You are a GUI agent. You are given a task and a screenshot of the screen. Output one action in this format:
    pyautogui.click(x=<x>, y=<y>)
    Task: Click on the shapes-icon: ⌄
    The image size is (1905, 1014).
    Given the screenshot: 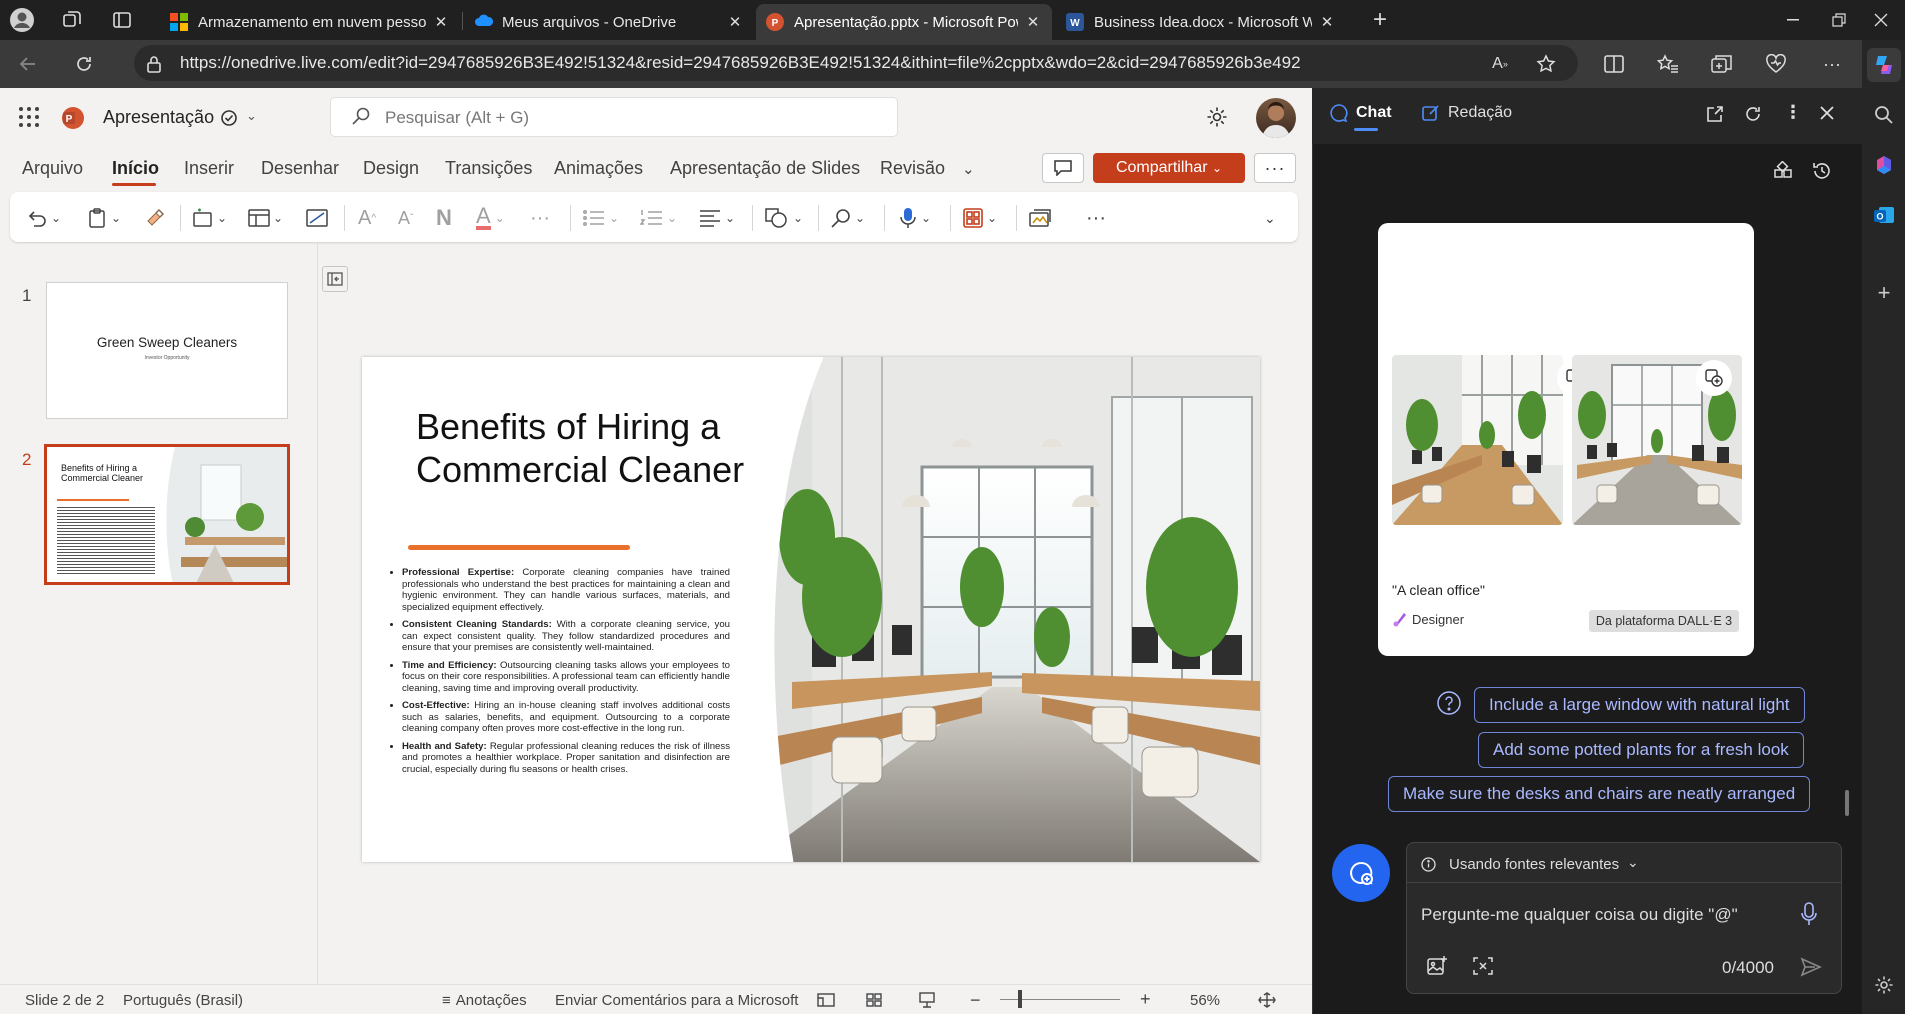 What is the action you would take?
    pyautogui.click(x=783, y=218)
    